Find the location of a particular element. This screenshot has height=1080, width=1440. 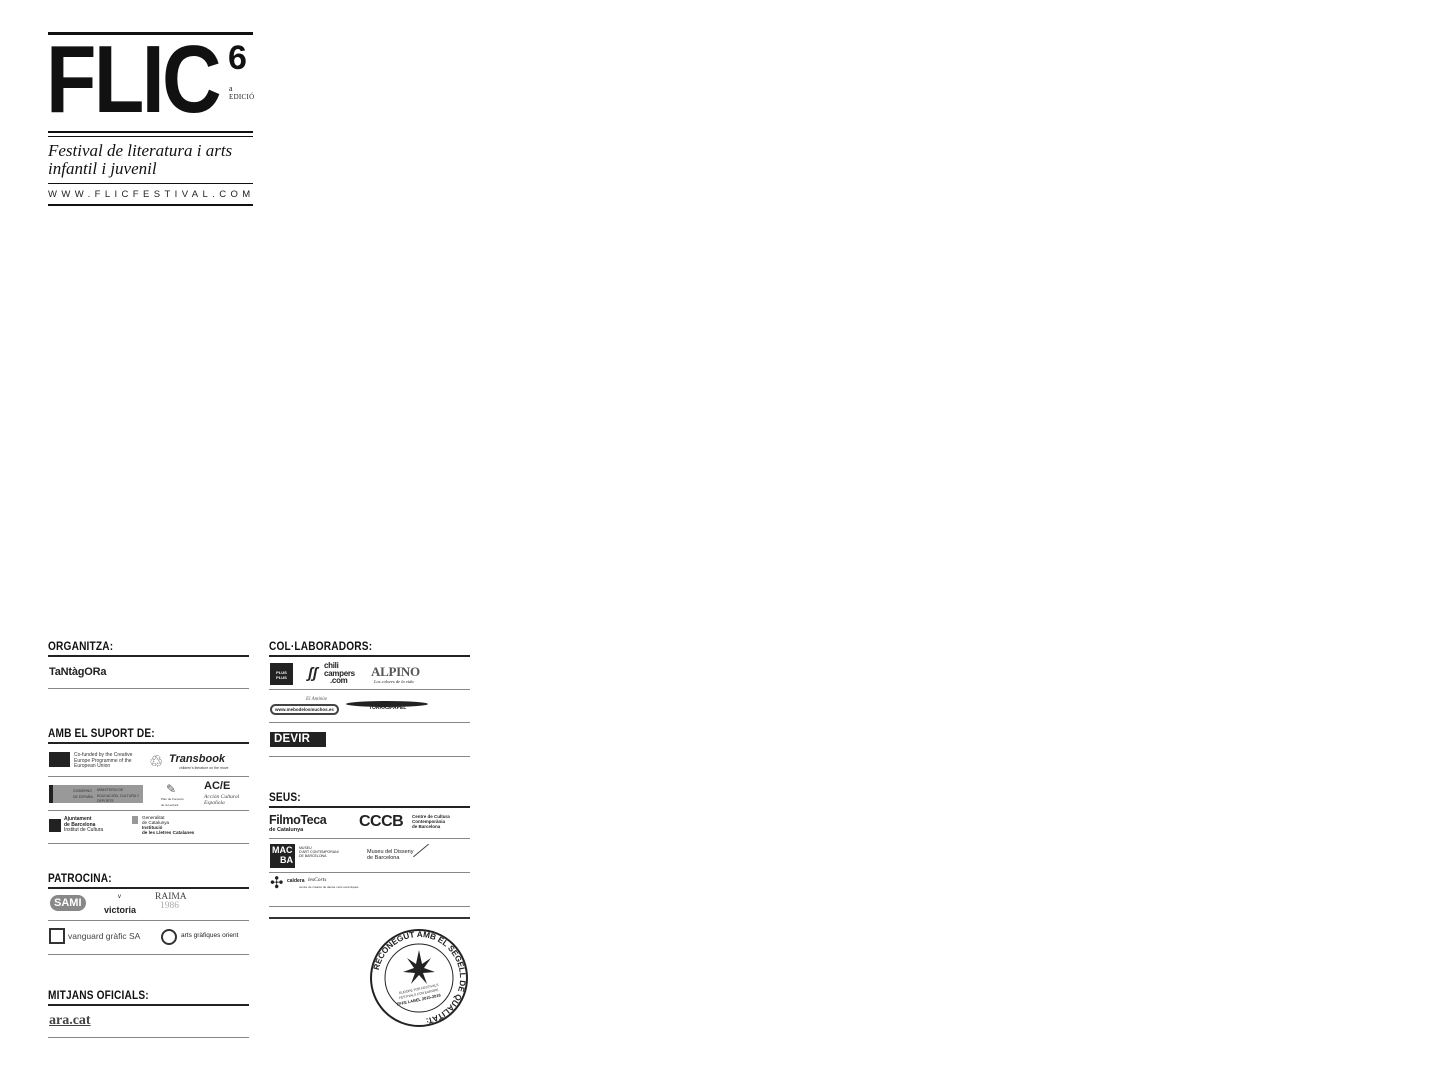

logo-row: TaNtàgORa is located at coordinates (148, 673).